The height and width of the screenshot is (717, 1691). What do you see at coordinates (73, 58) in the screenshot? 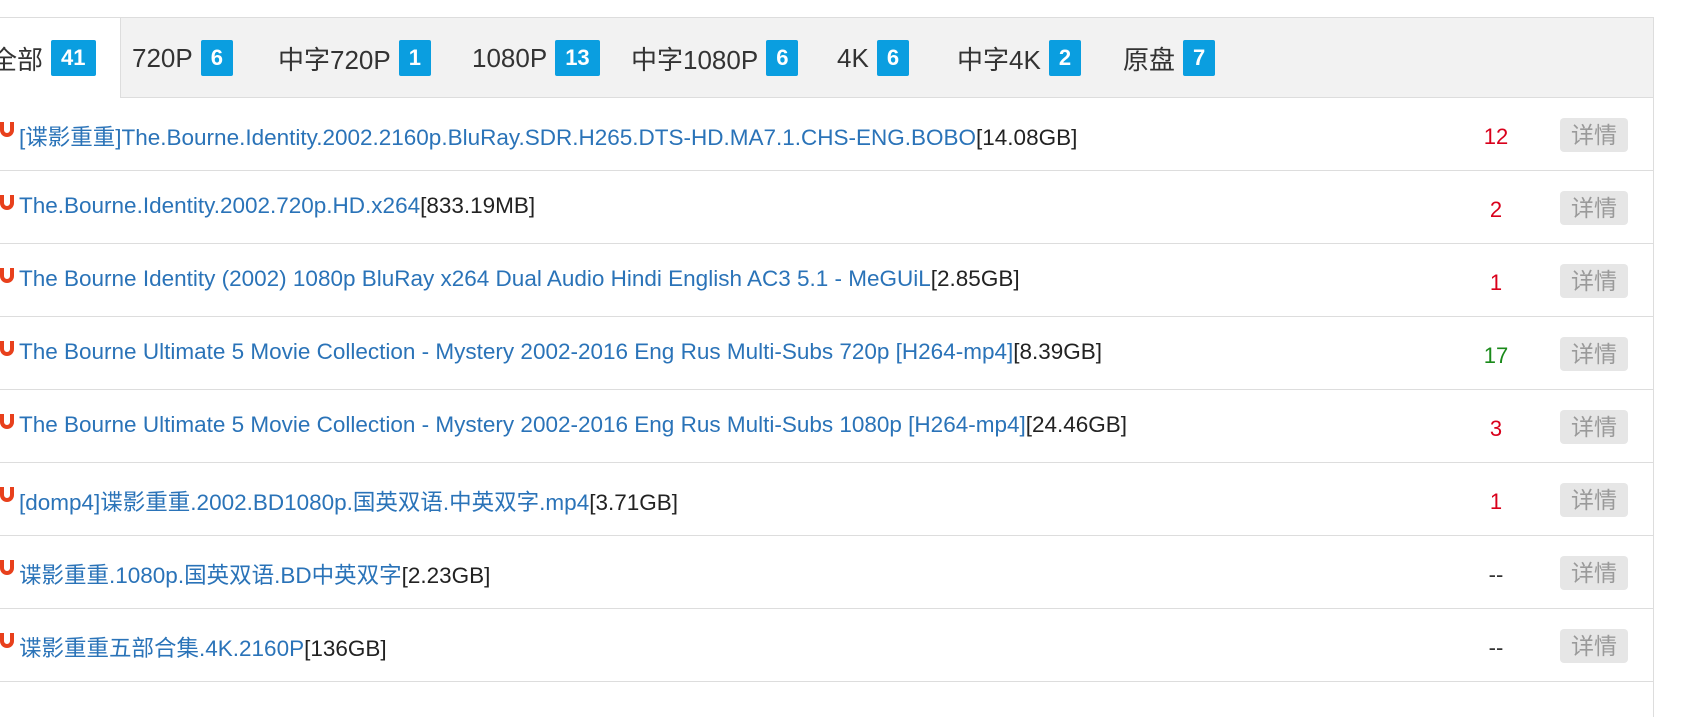
I see `tab-count-badge: 41` at bounding box center [73, 58].